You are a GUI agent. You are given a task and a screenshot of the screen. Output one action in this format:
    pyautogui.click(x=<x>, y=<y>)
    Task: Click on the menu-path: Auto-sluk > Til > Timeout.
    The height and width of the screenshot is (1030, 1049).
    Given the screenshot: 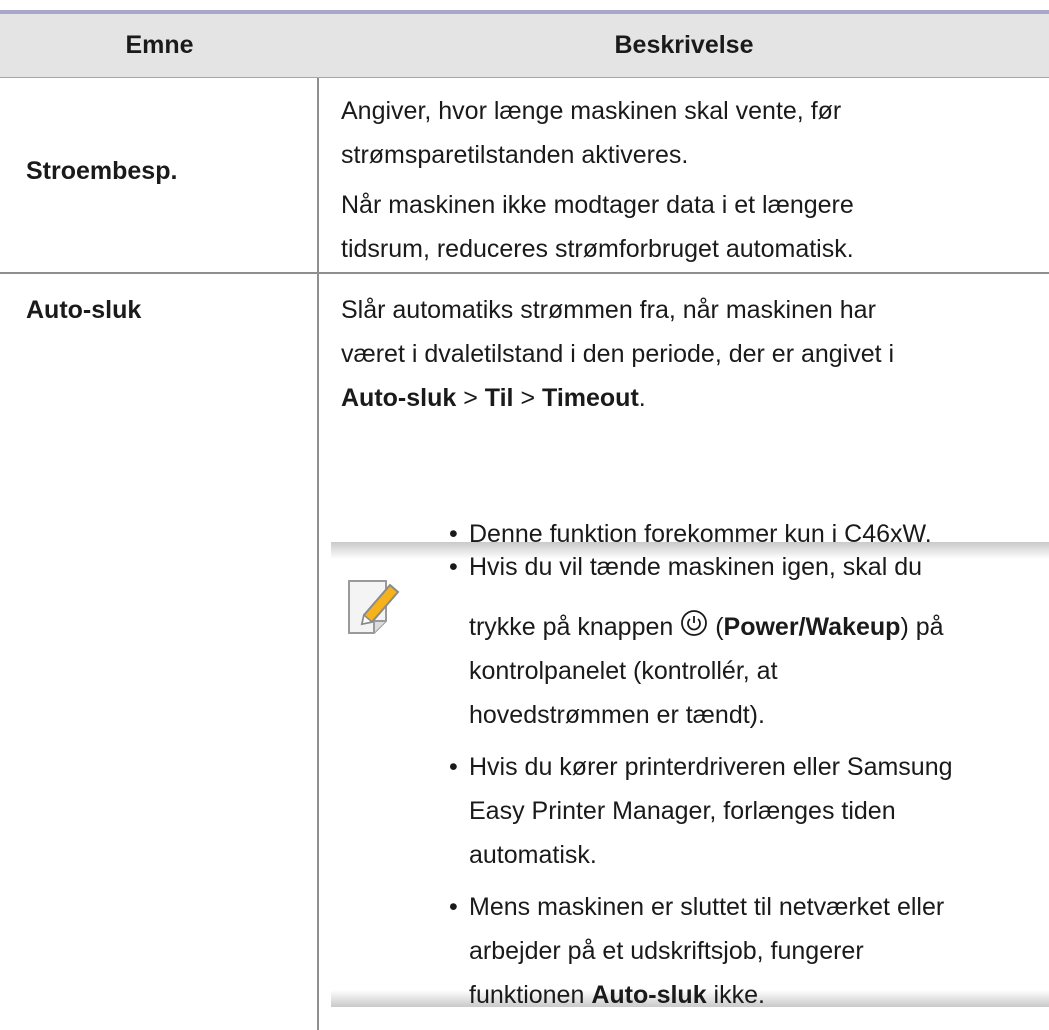 What is the action you would take?
    pyautogui.click(x=493, y=398)
    